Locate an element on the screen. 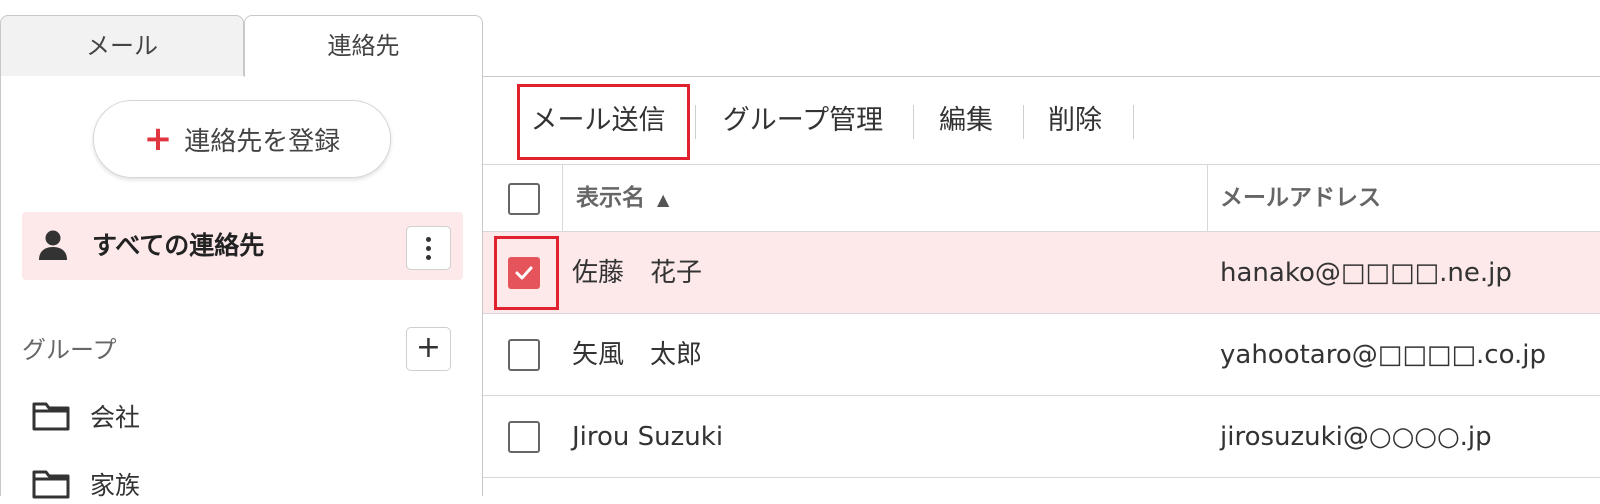 This screenshot has height=504, width=1600. tab-mail: メール is located at coordinates (122, 46).